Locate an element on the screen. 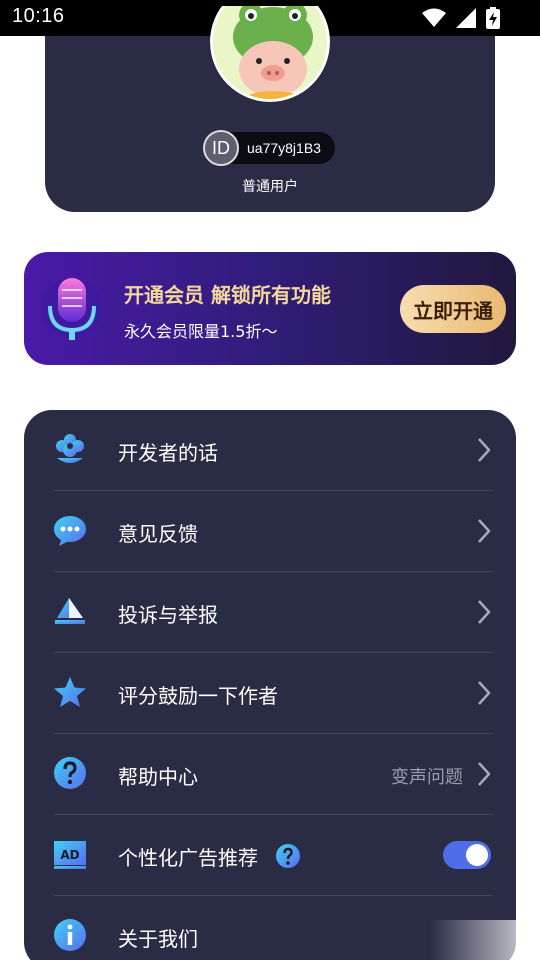  microphone-icon is located at coordinates (72, 309).